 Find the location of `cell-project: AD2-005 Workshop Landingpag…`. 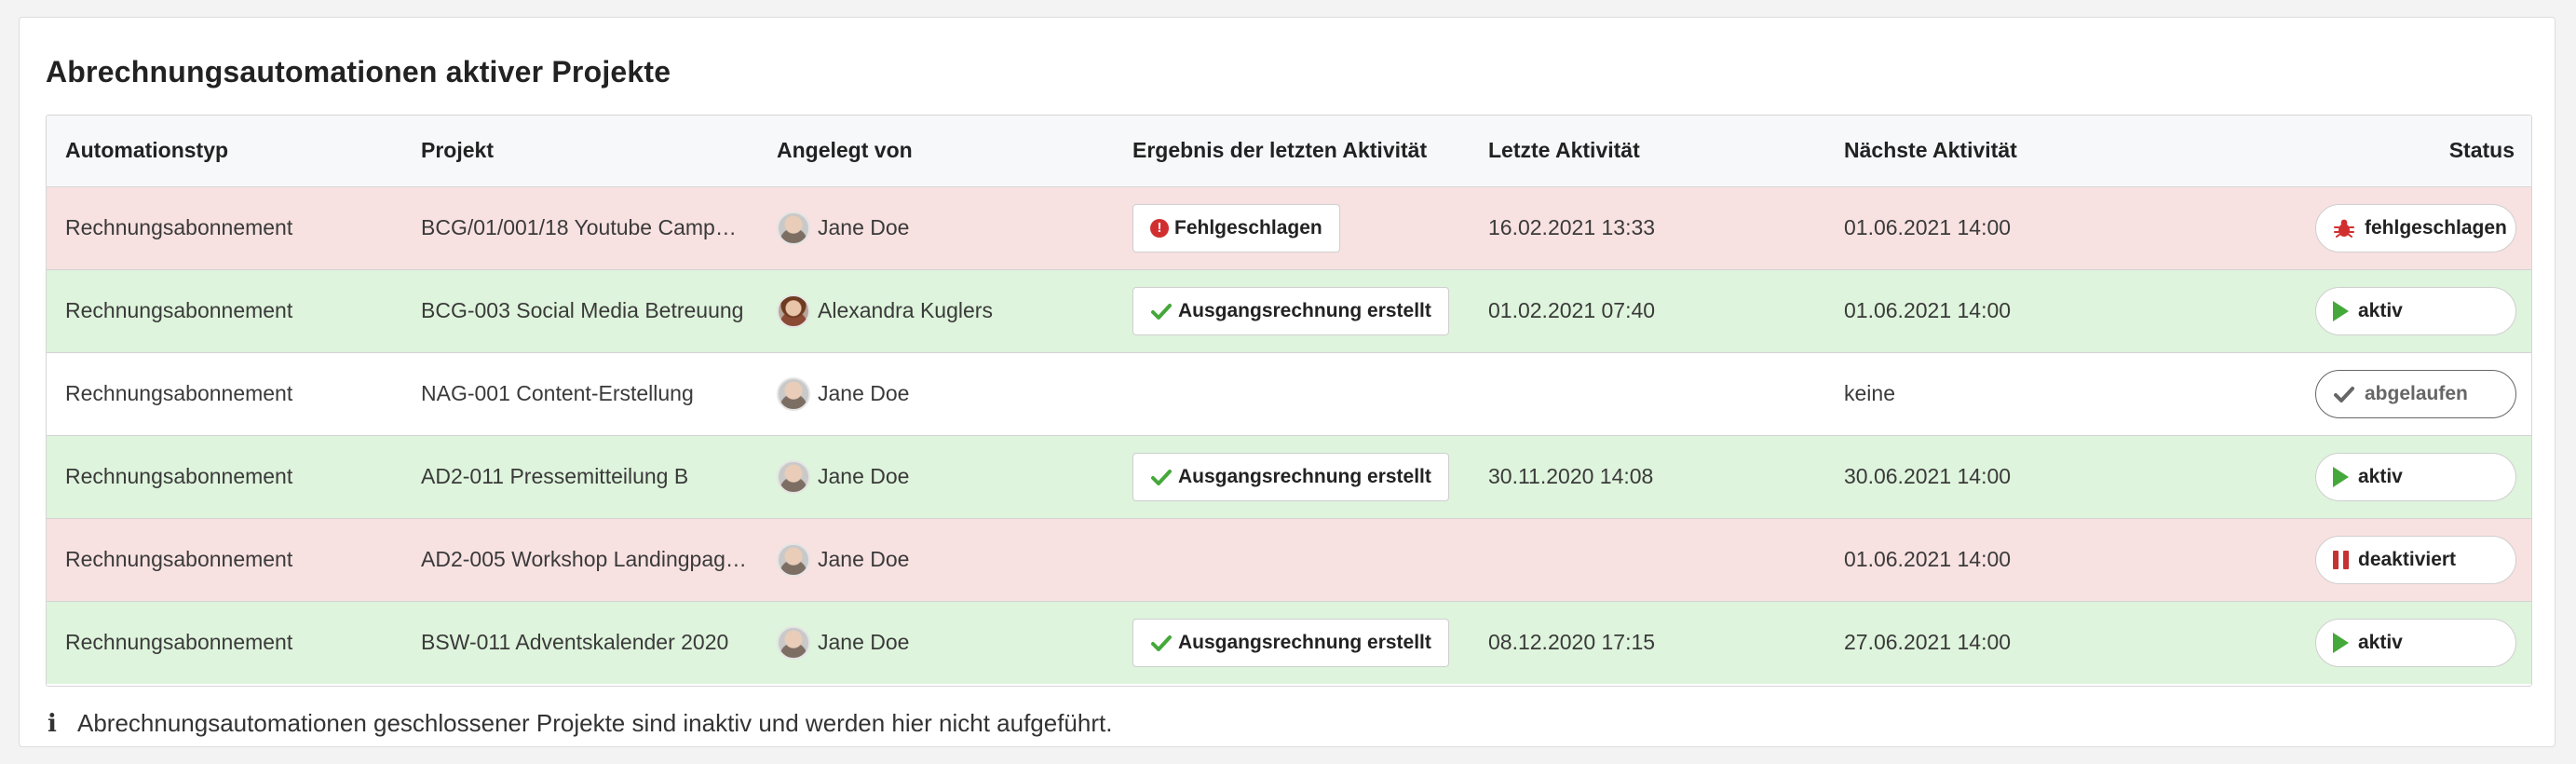

cell-project: AD2-005 Workshop Landingpag… is located at coordinates (580, 559).